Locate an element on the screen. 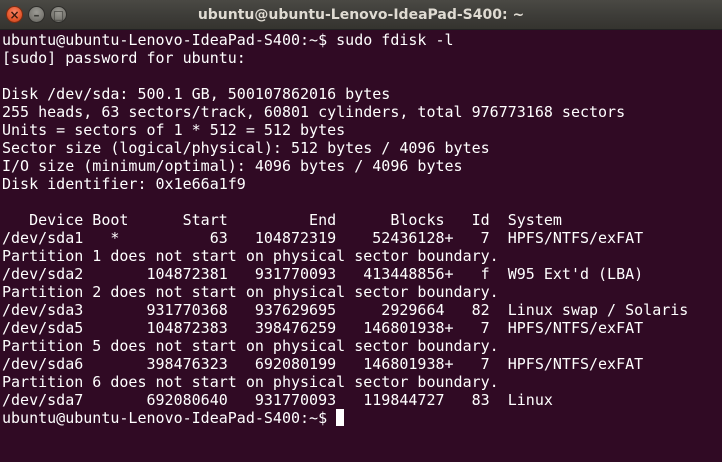 The height and width of the screenshot is (462, 722). terminal-line: Units = sectors of 1 * 512 = 512 bytes is located at coordinates (174, 130).